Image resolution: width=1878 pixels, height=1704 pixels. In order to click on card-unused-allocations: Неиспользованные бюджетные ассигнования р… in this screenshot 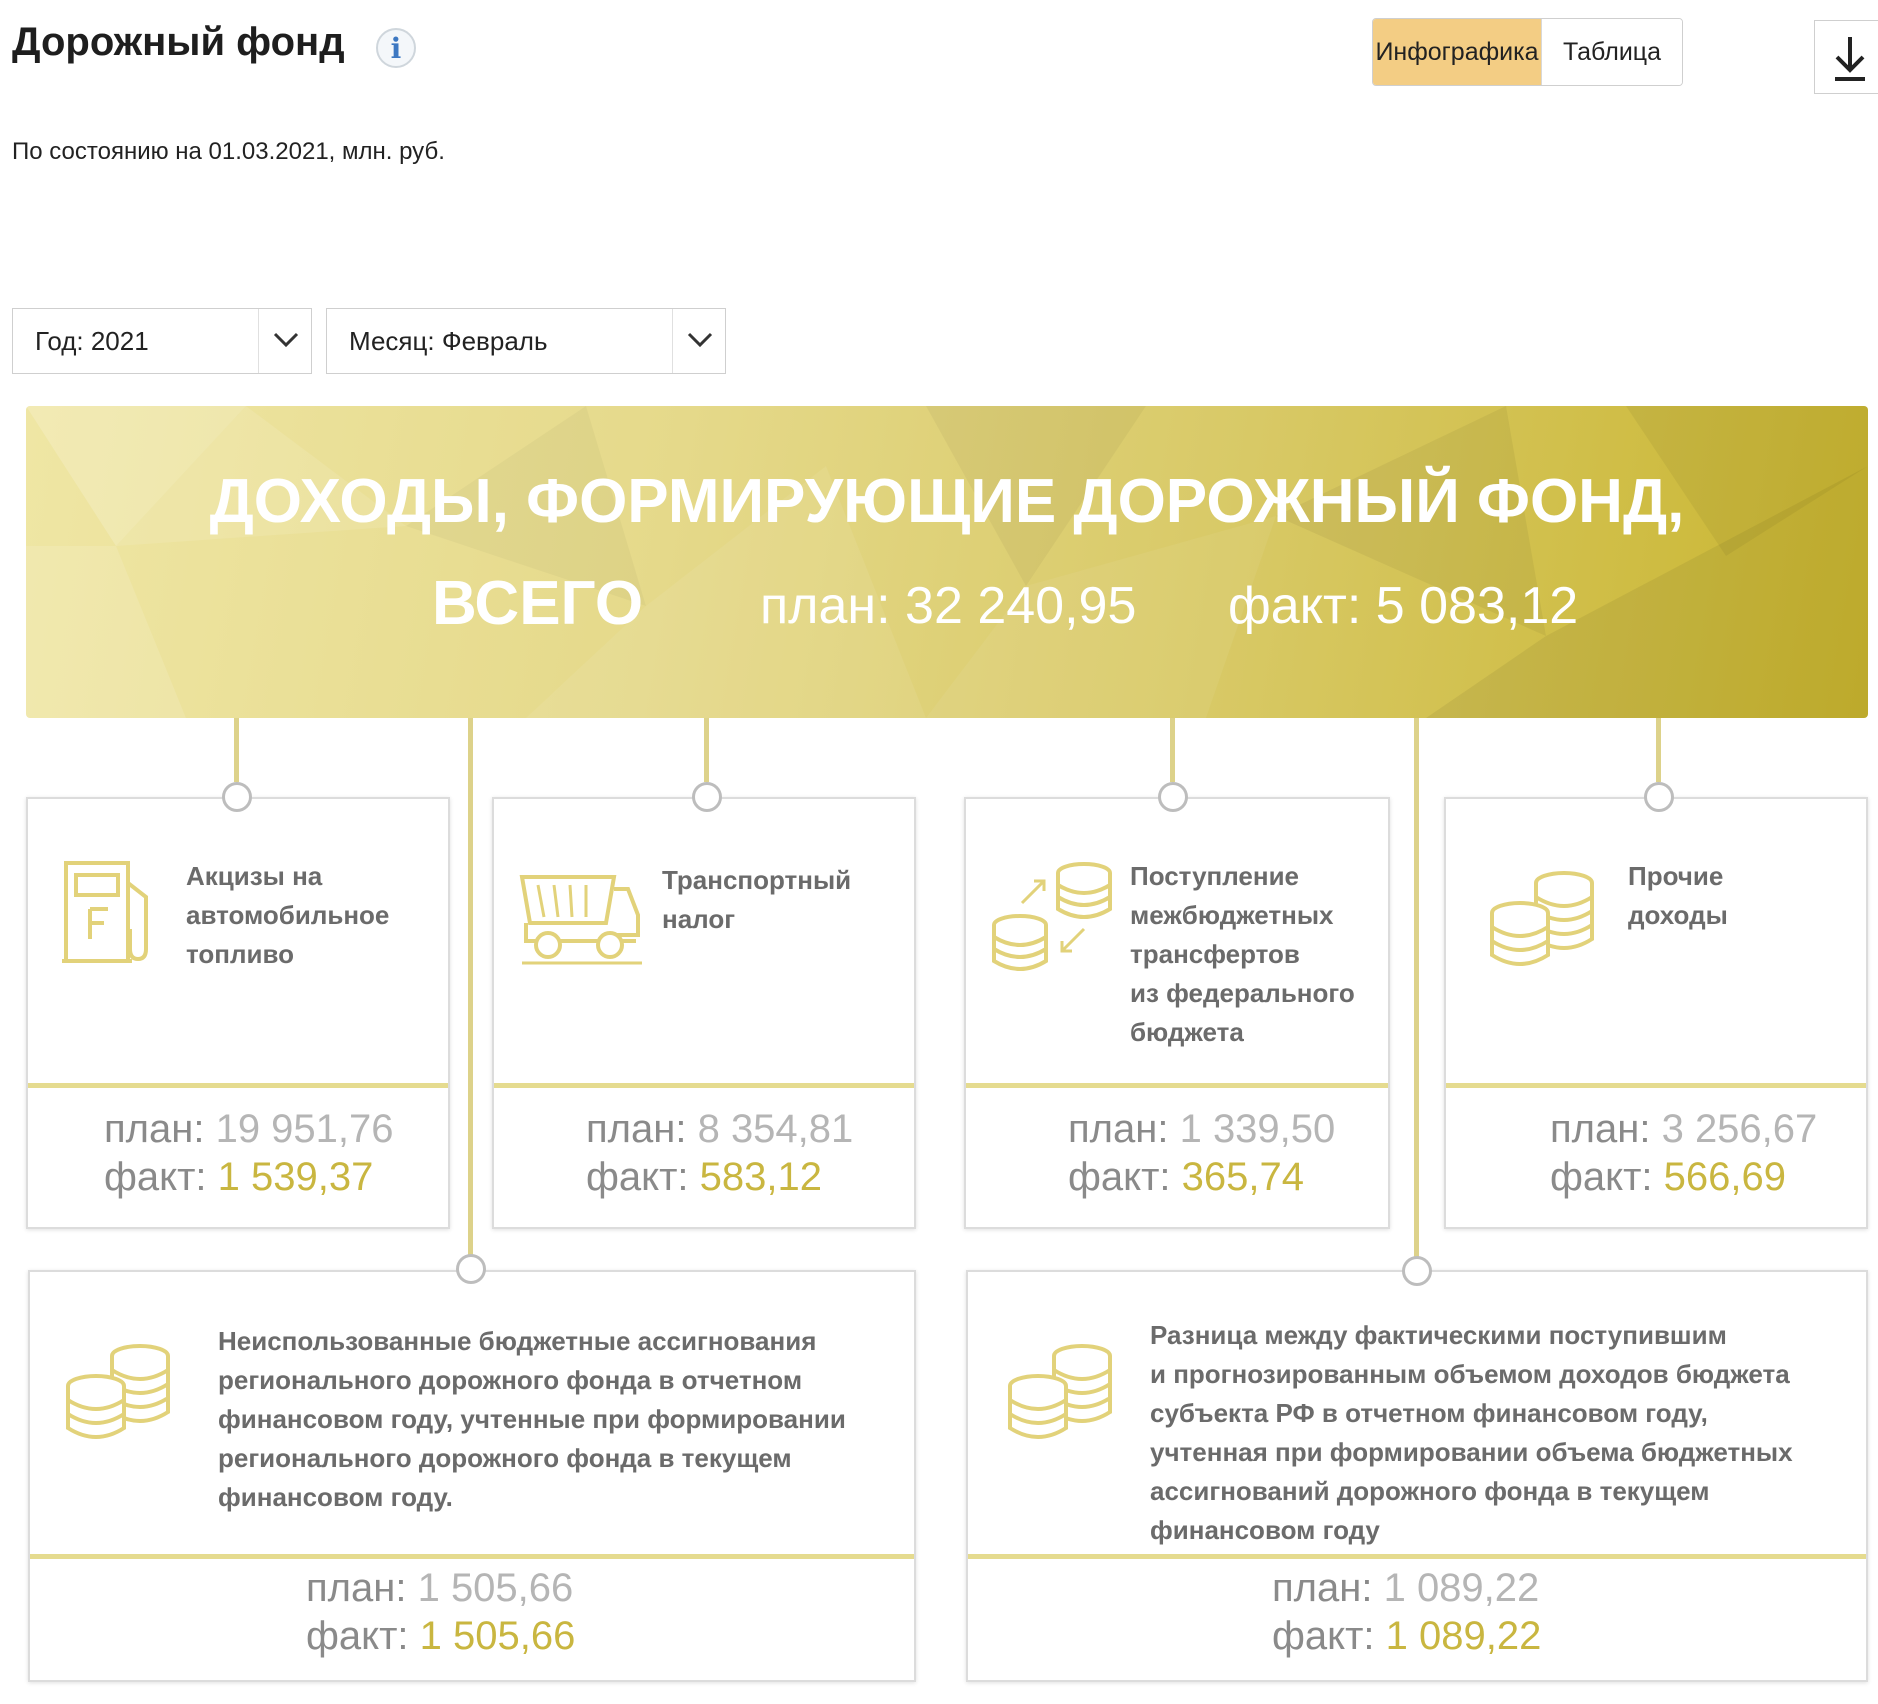, I will do `click(472, 1476)`.